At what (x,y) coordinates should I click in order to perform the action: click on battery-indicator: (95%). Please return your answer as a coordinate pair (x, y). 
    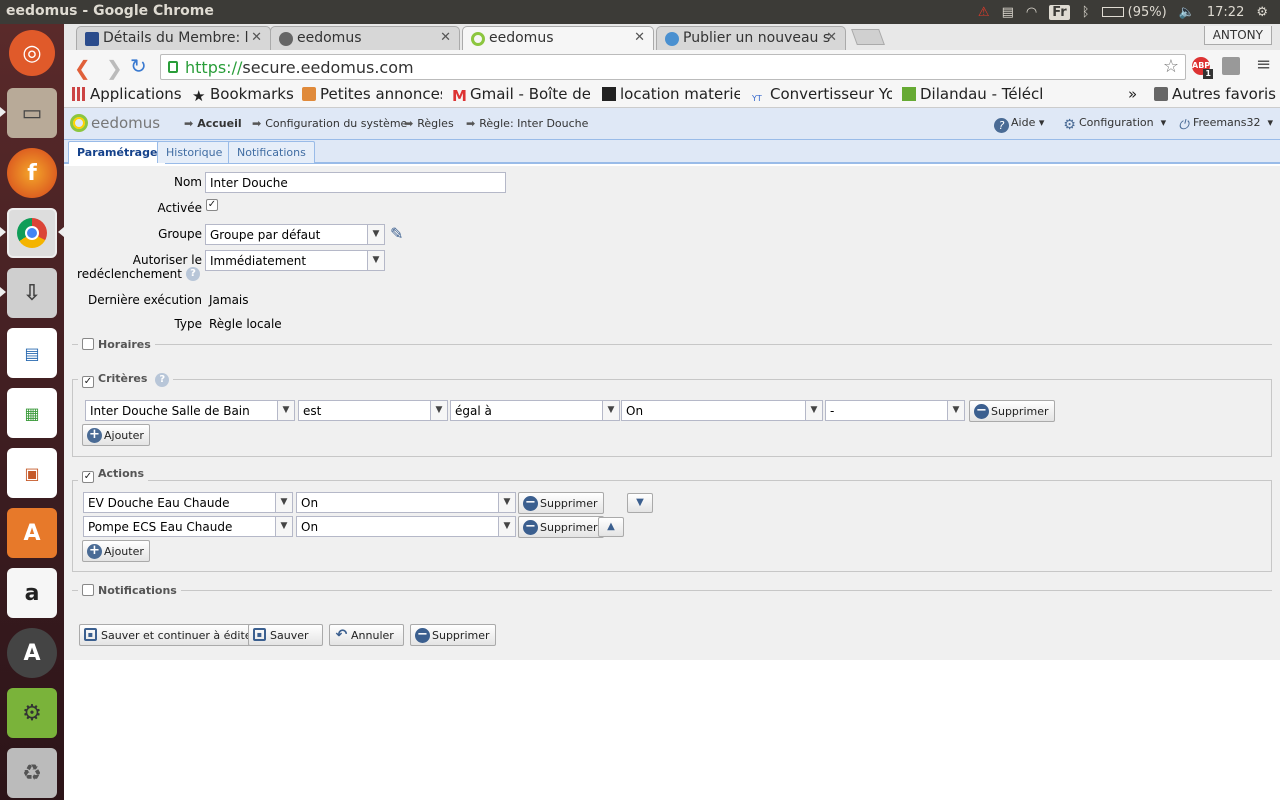
    Looking at the image, I should click on (1134, 12).